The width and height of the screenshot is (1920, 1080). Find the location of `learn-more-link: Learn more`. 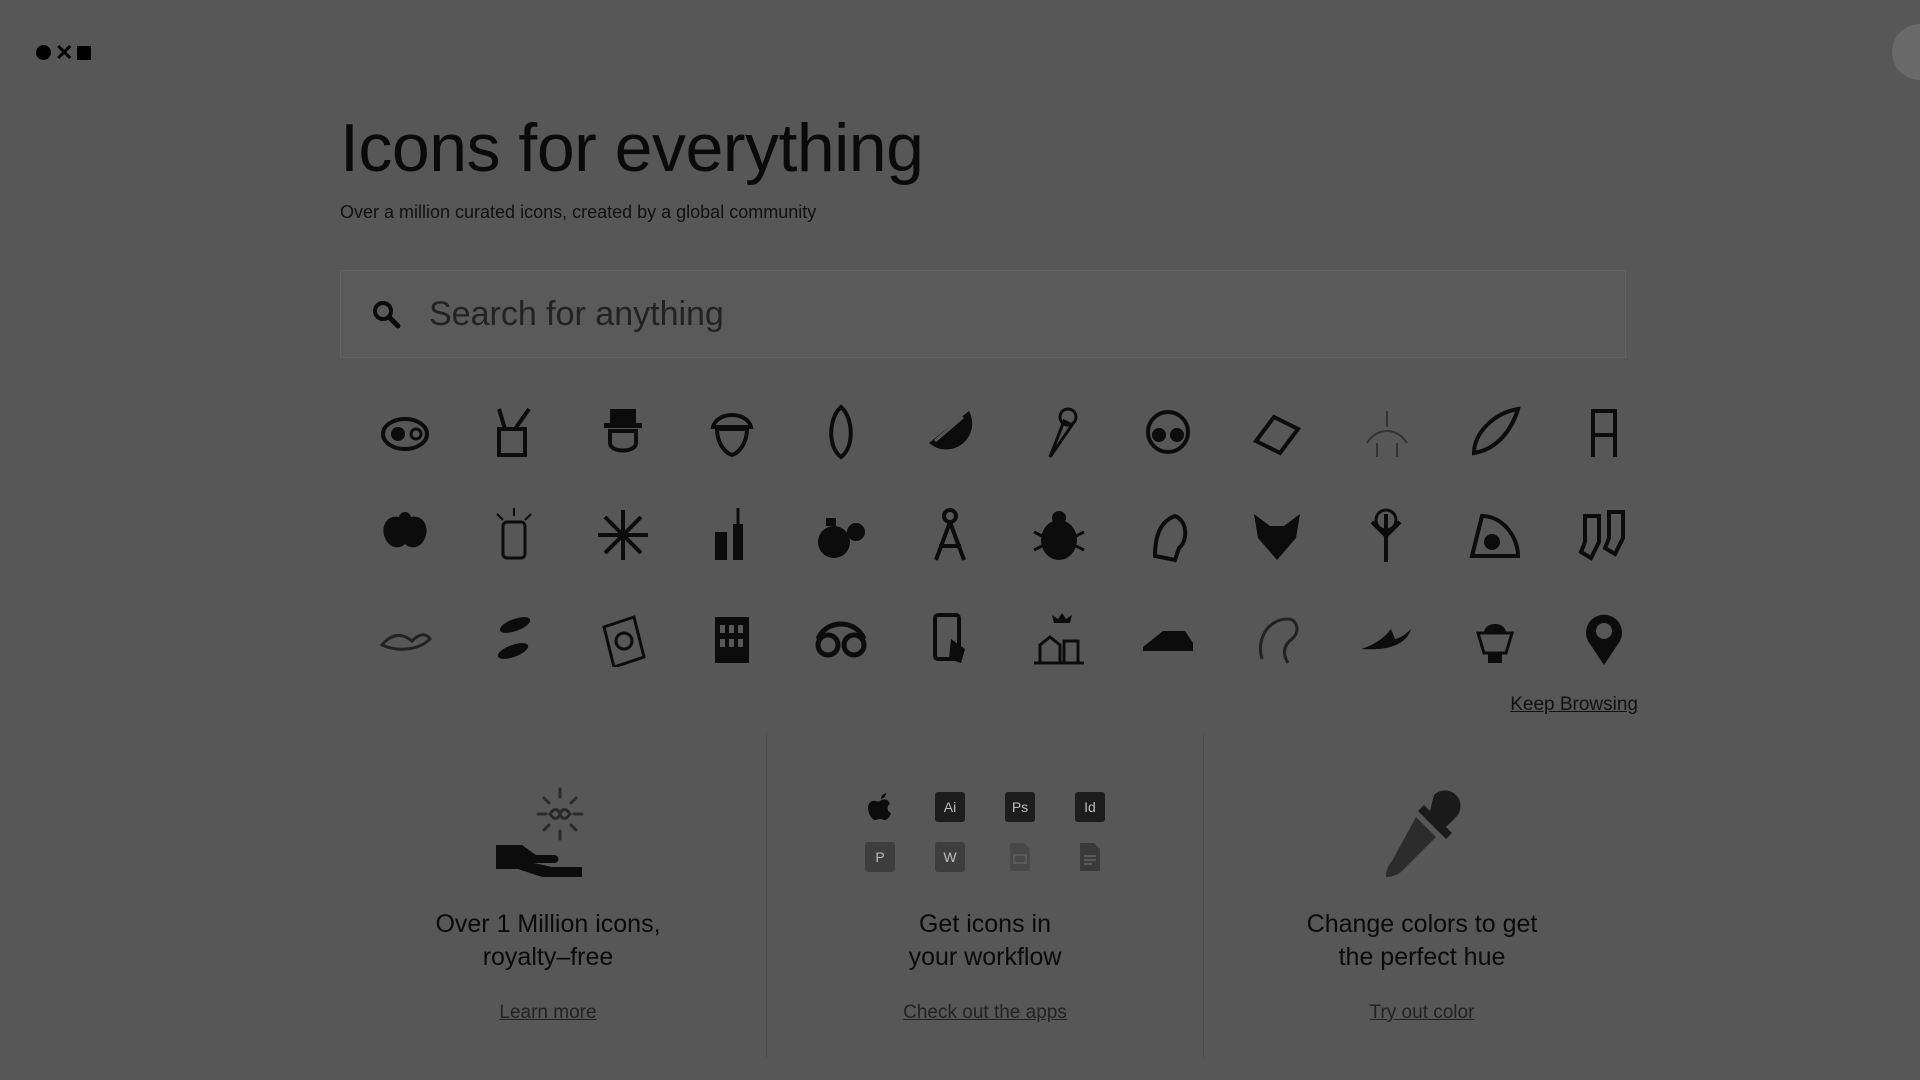

learn-more-link: Learn more is located at coordinates (547, 1013).